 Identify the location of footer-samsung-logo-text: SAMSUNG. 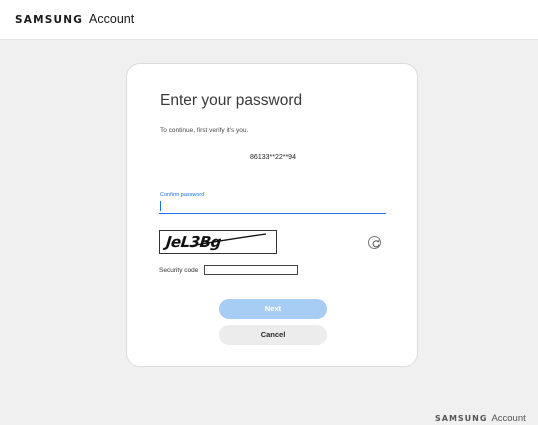
(461, 418).